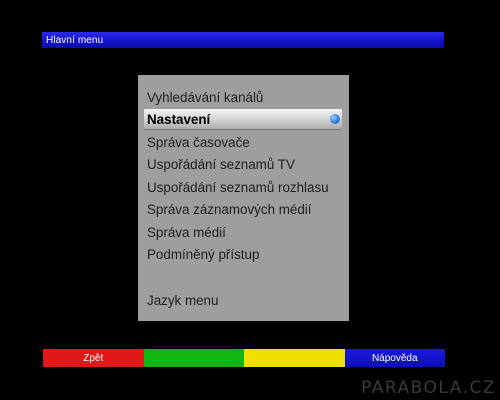 Image resolution: width=500 pixels, height=400 pixels. I want to click on blue-button-label: Nápověda, so click(394, 358).